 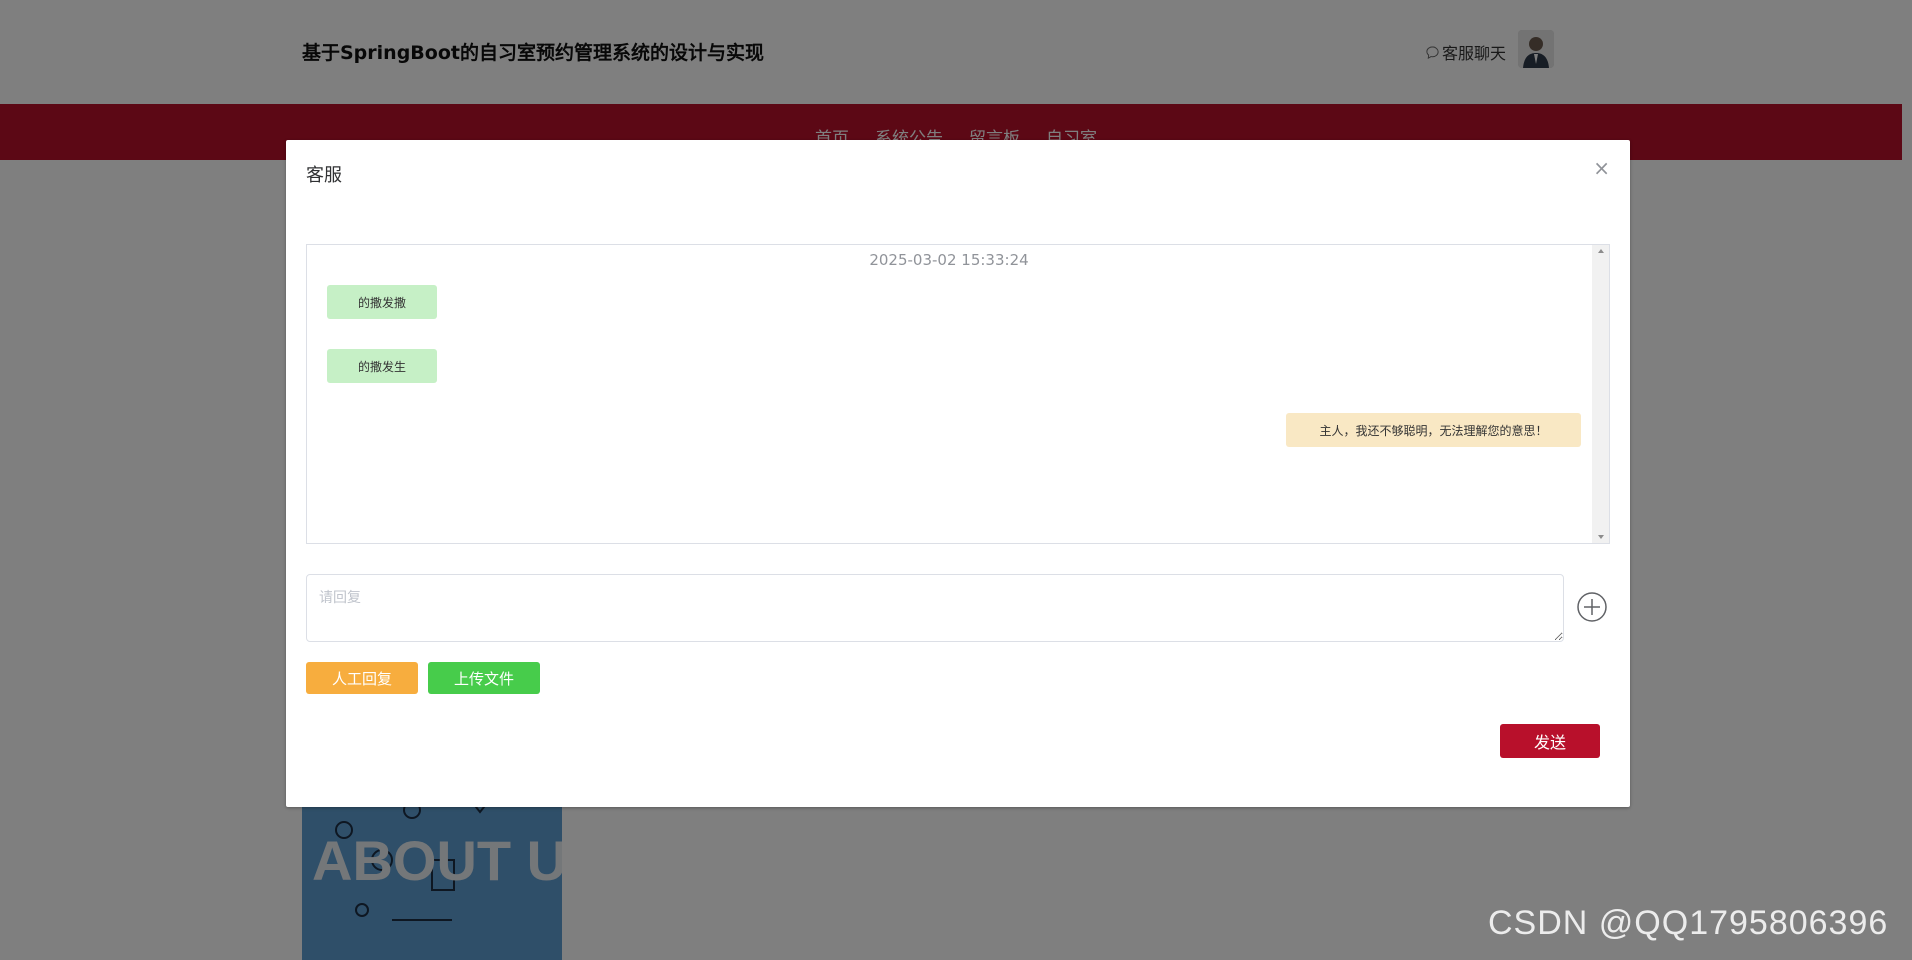 What do you see at coordinates (1601, 537) in the screenshot?
I see `scroll-down-icon` at bounding box center [1601, 537].